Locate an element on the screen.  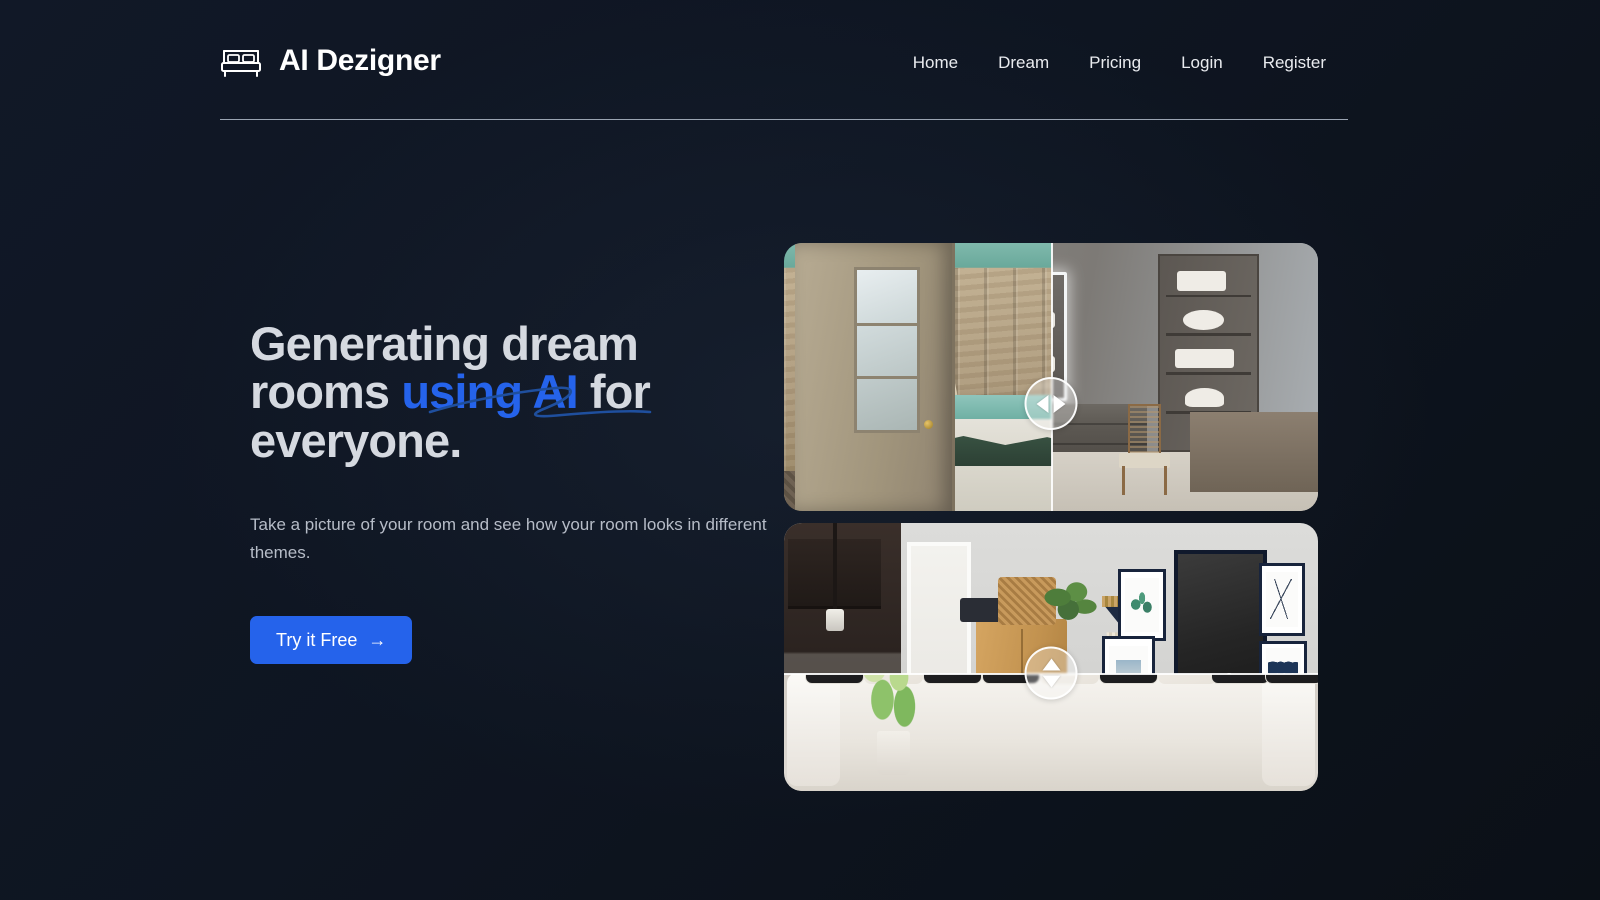
try-it-free-button: Try it Free → is located at coordinates (331, 640).